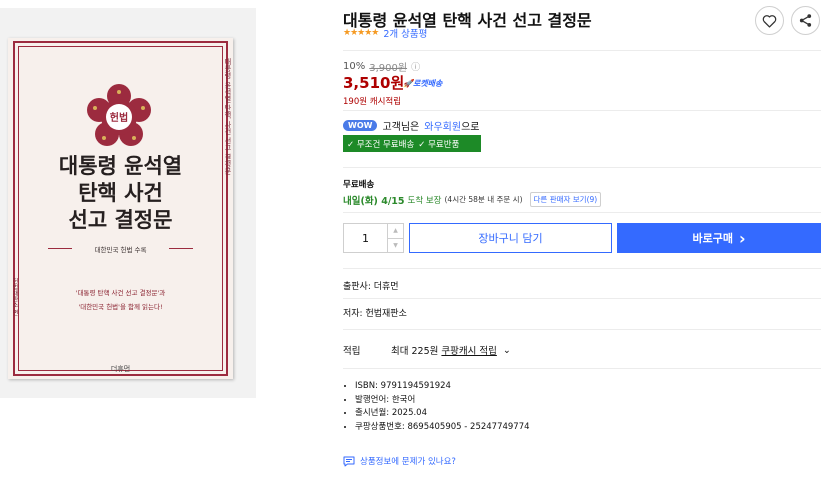  What do you see at coordinates (507, 350) in the screenshot?
I see `chevron-down-icon: ⌄` at bounding box center [507, 350].